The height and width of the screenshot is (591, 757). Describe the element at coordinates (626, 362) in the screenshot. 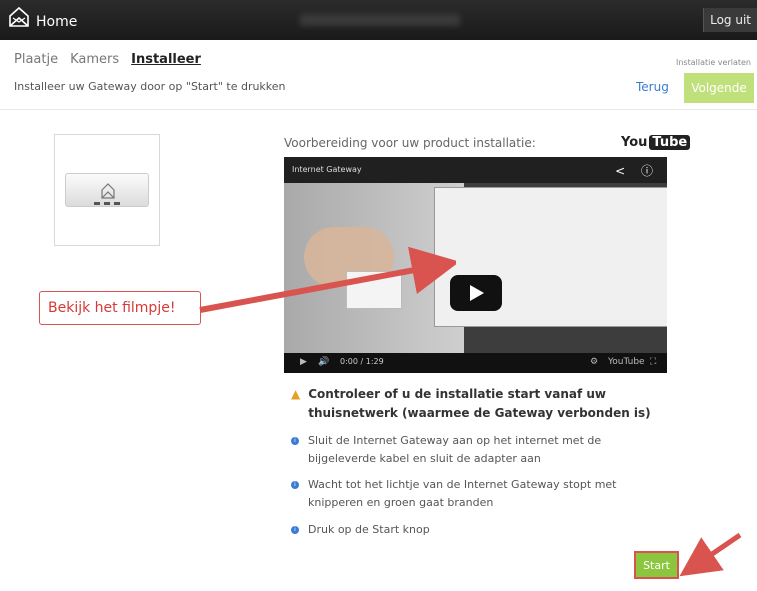

I see `youtube-small-logo: YouTube` at that location.